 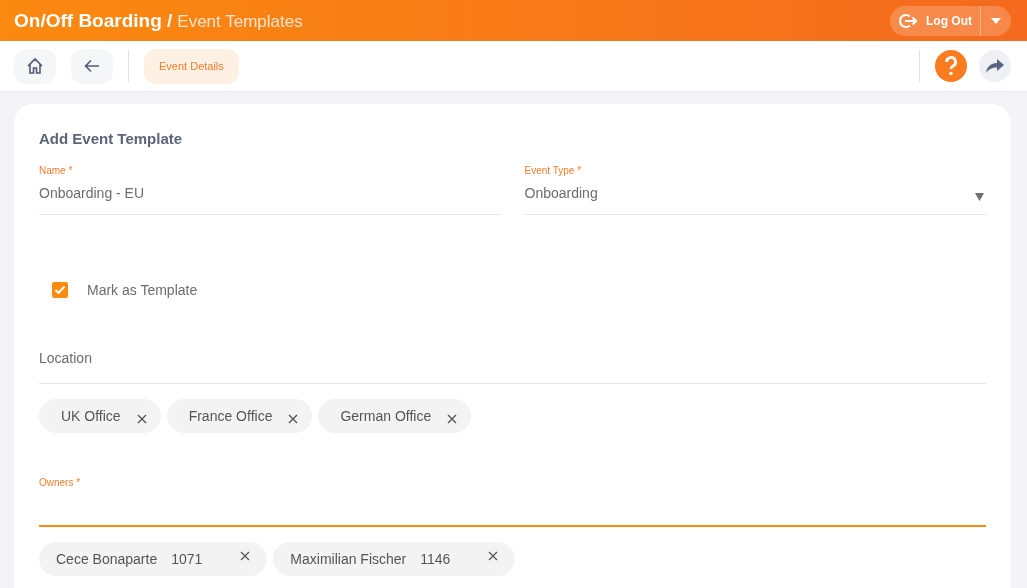 What do you see at coordinates (348, 559) in the screenshot?
I see `owner-name: Maximilian Fischer` at bounding box center [348, 559].